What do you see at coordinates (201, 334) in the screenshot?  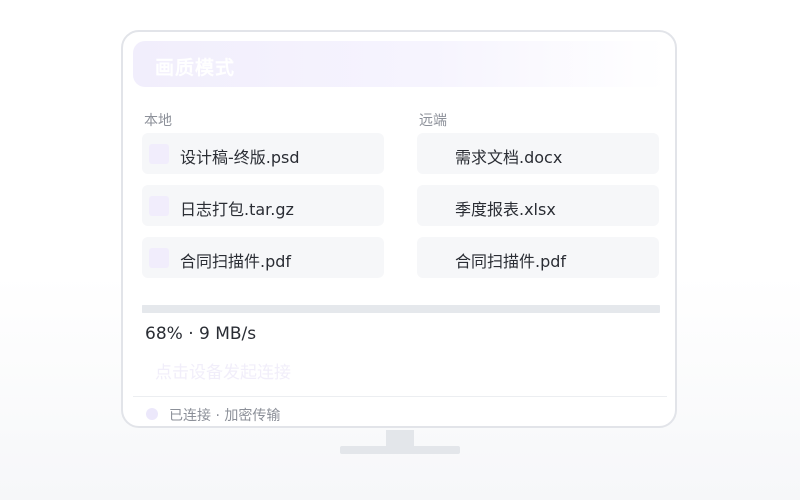 I see `transfer-status-text: 68% · 9 MB/s` at bounding box center [201, 334].